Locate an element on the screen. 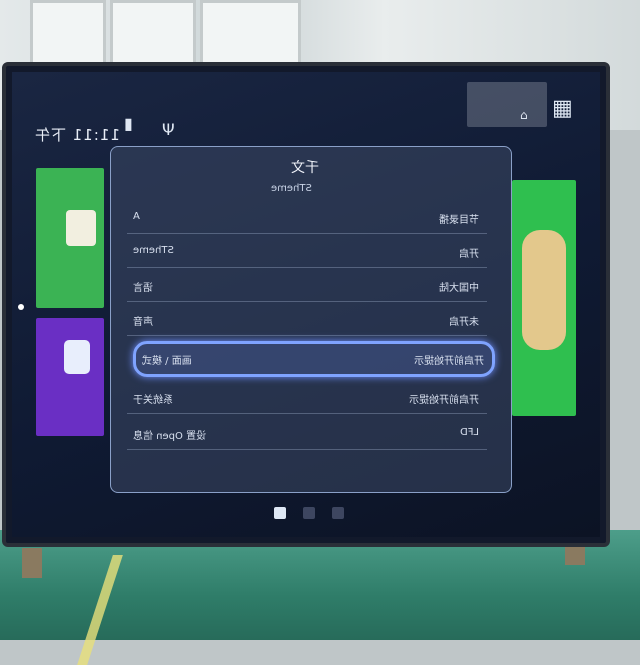  settings-row-value: LFD is located at coordinates (469, 432).